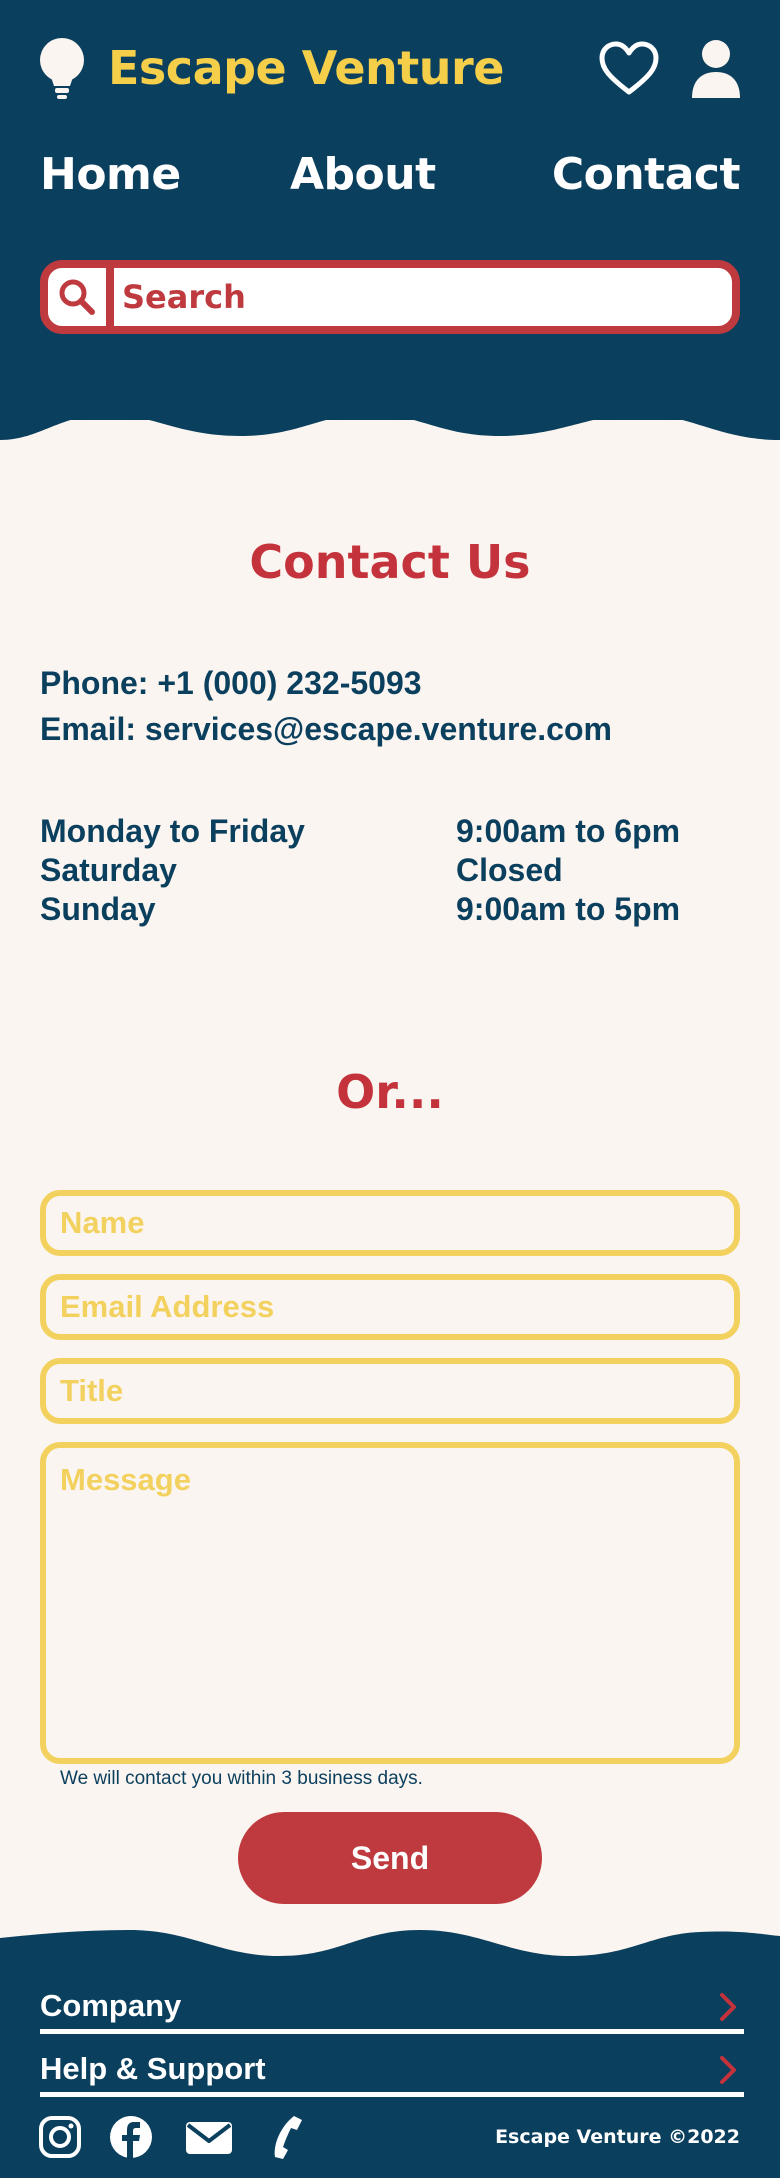 The width and height of the screenshot is (780, 2178). I want to click on nav-contact: Contact, so click(646, 175).